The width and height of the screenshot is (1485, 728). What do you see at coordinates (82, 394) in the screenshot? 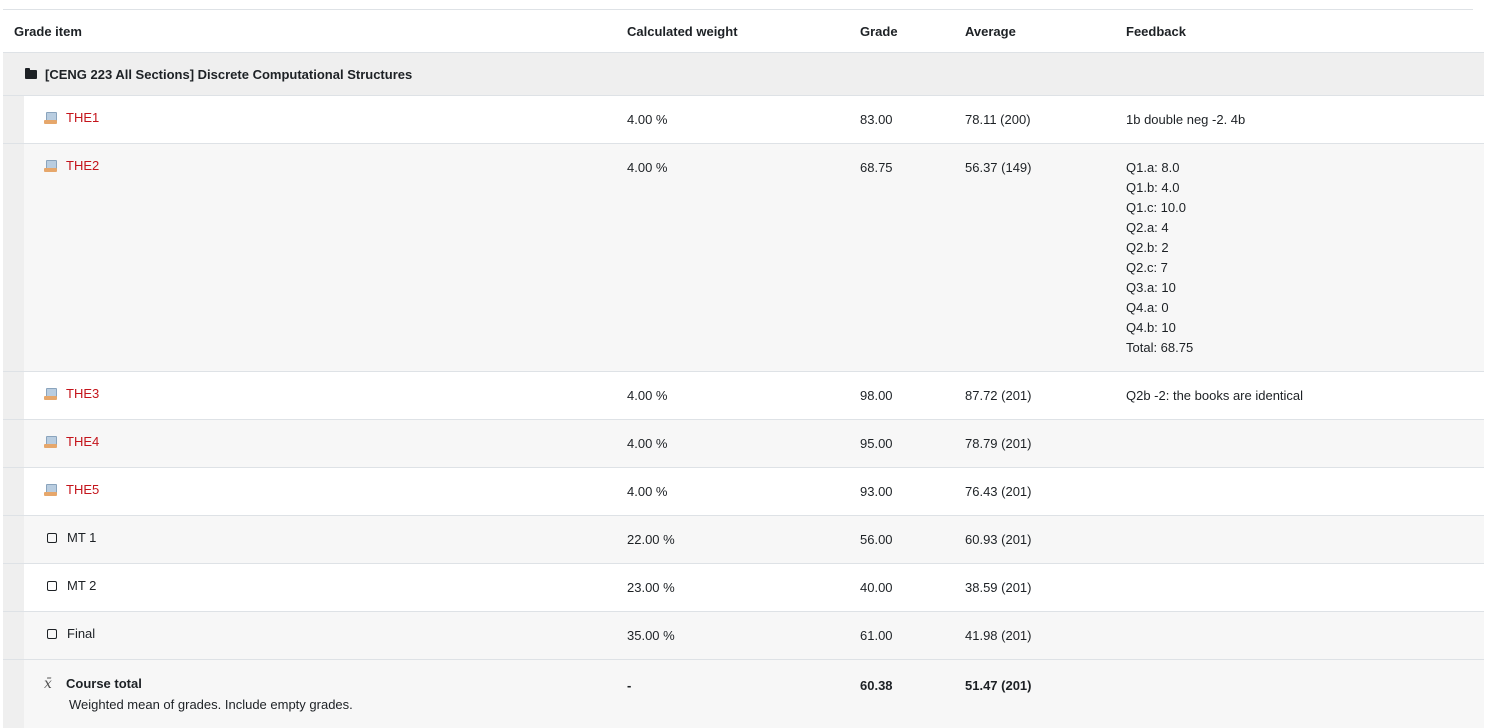
I see `grade-item-link: THE3` at bounding box center [82, 394].